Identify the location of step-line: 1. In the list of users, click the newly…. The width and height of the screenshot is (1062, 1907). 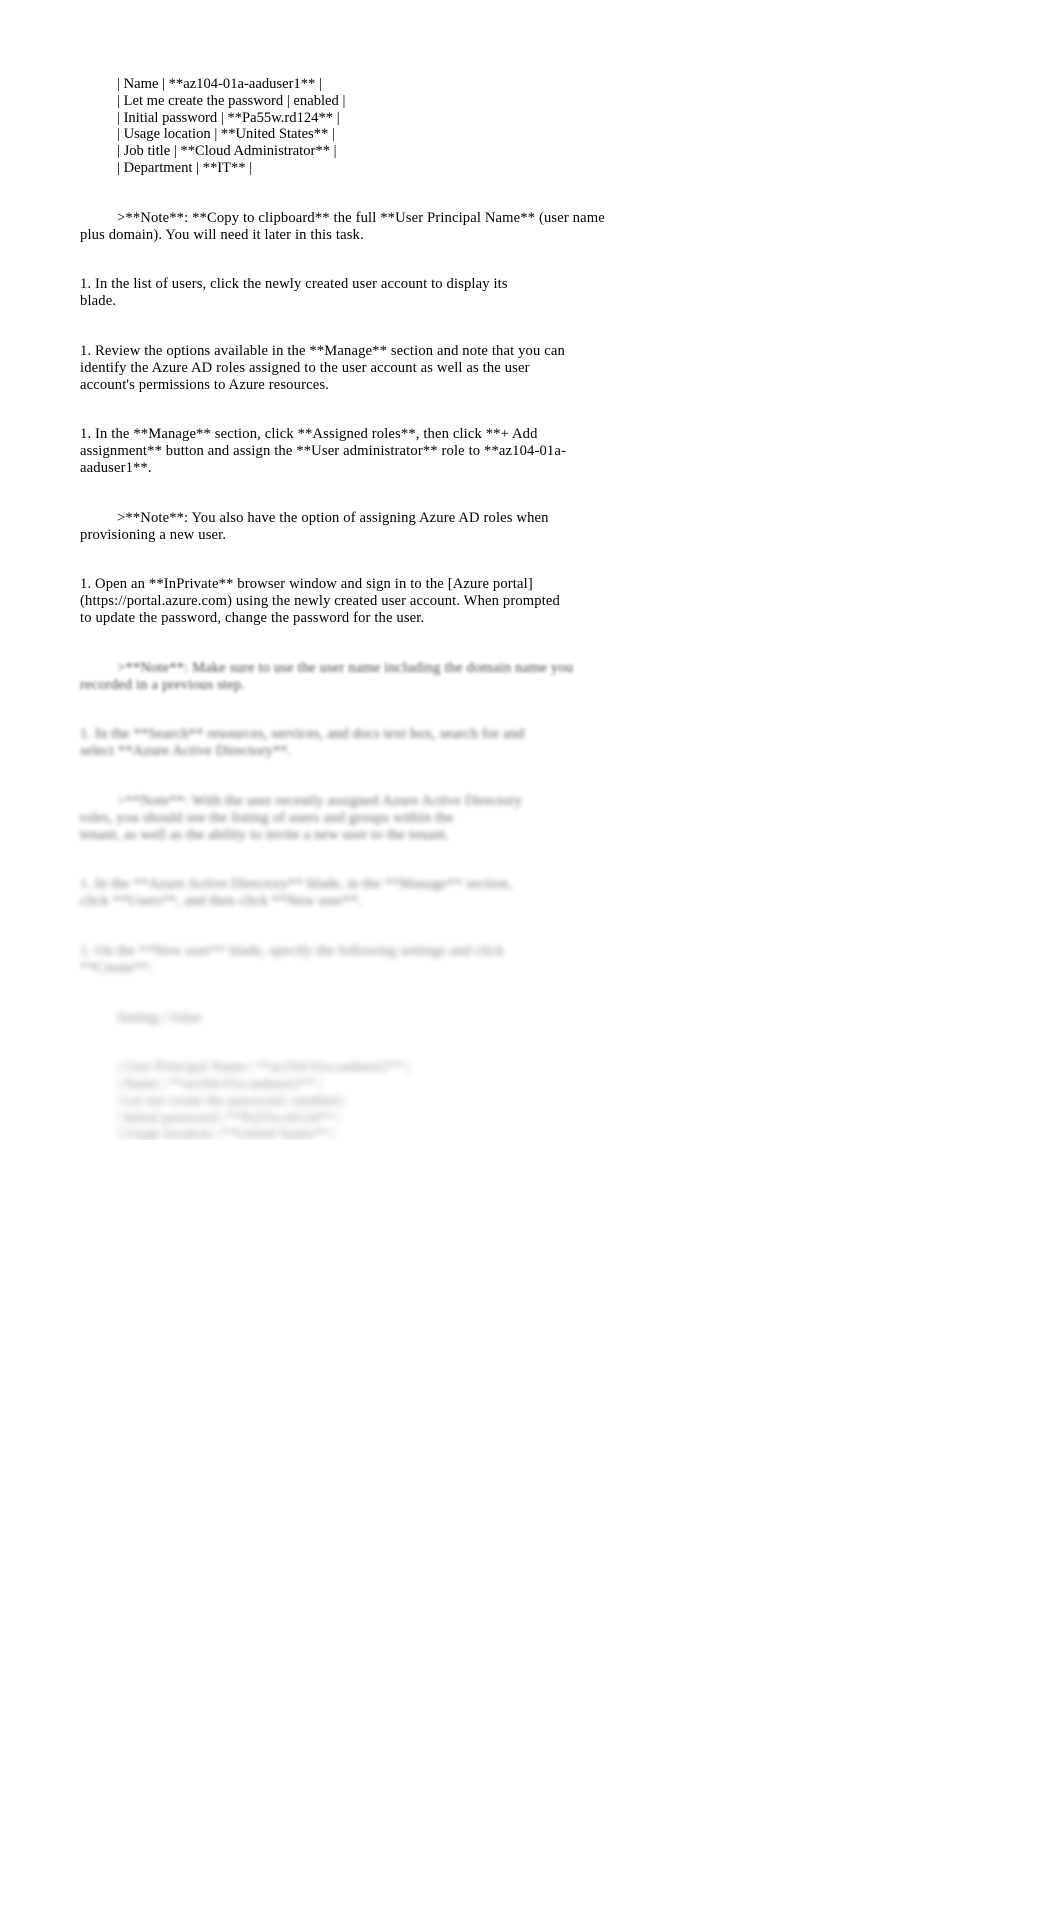
(294, 284).